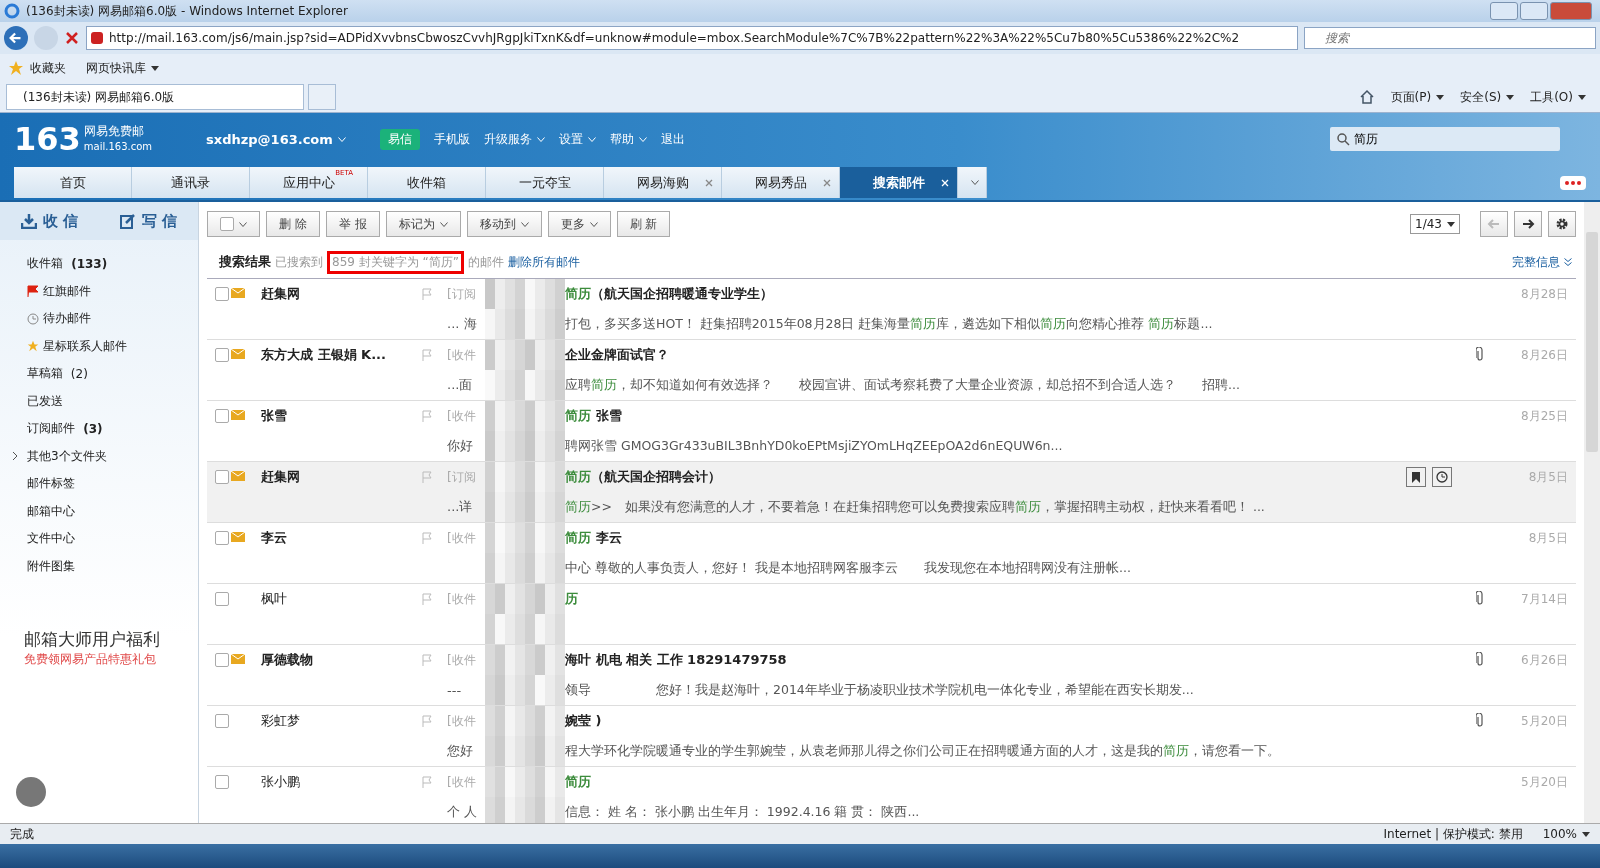  Describe the element at coordinates (15, 456) in the screenshot. I see `chevron-icon` at that location.